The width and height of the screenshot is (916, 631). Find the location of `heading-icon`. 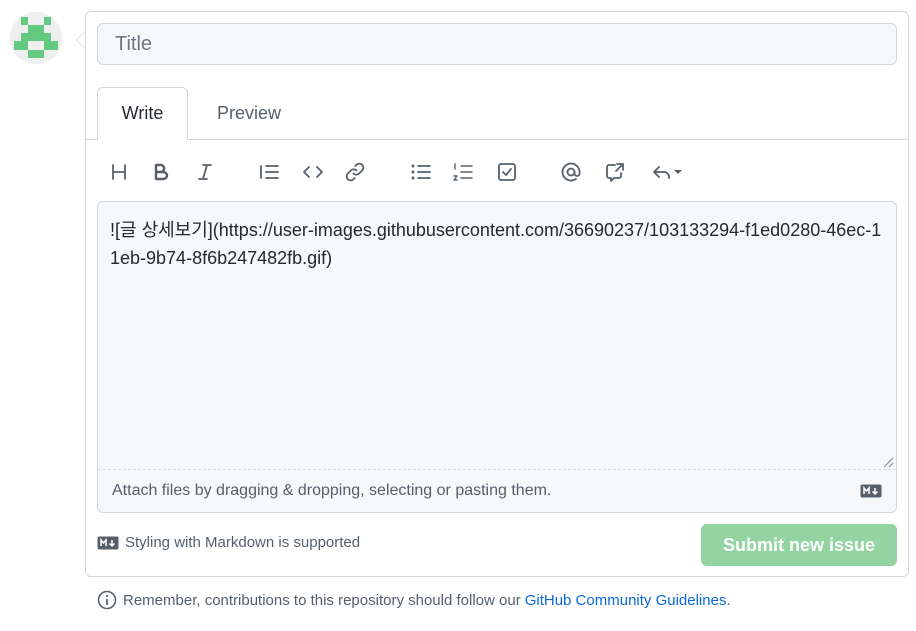

heading-icon is located at coordinates (119, 172).